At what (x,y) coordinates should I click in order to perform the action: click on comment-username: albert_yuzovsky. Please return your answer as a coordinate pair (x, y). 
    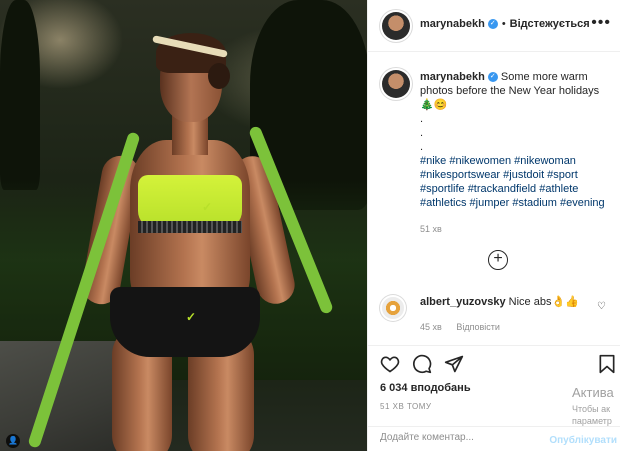
    Looking at the image, I should click on (463, 302).